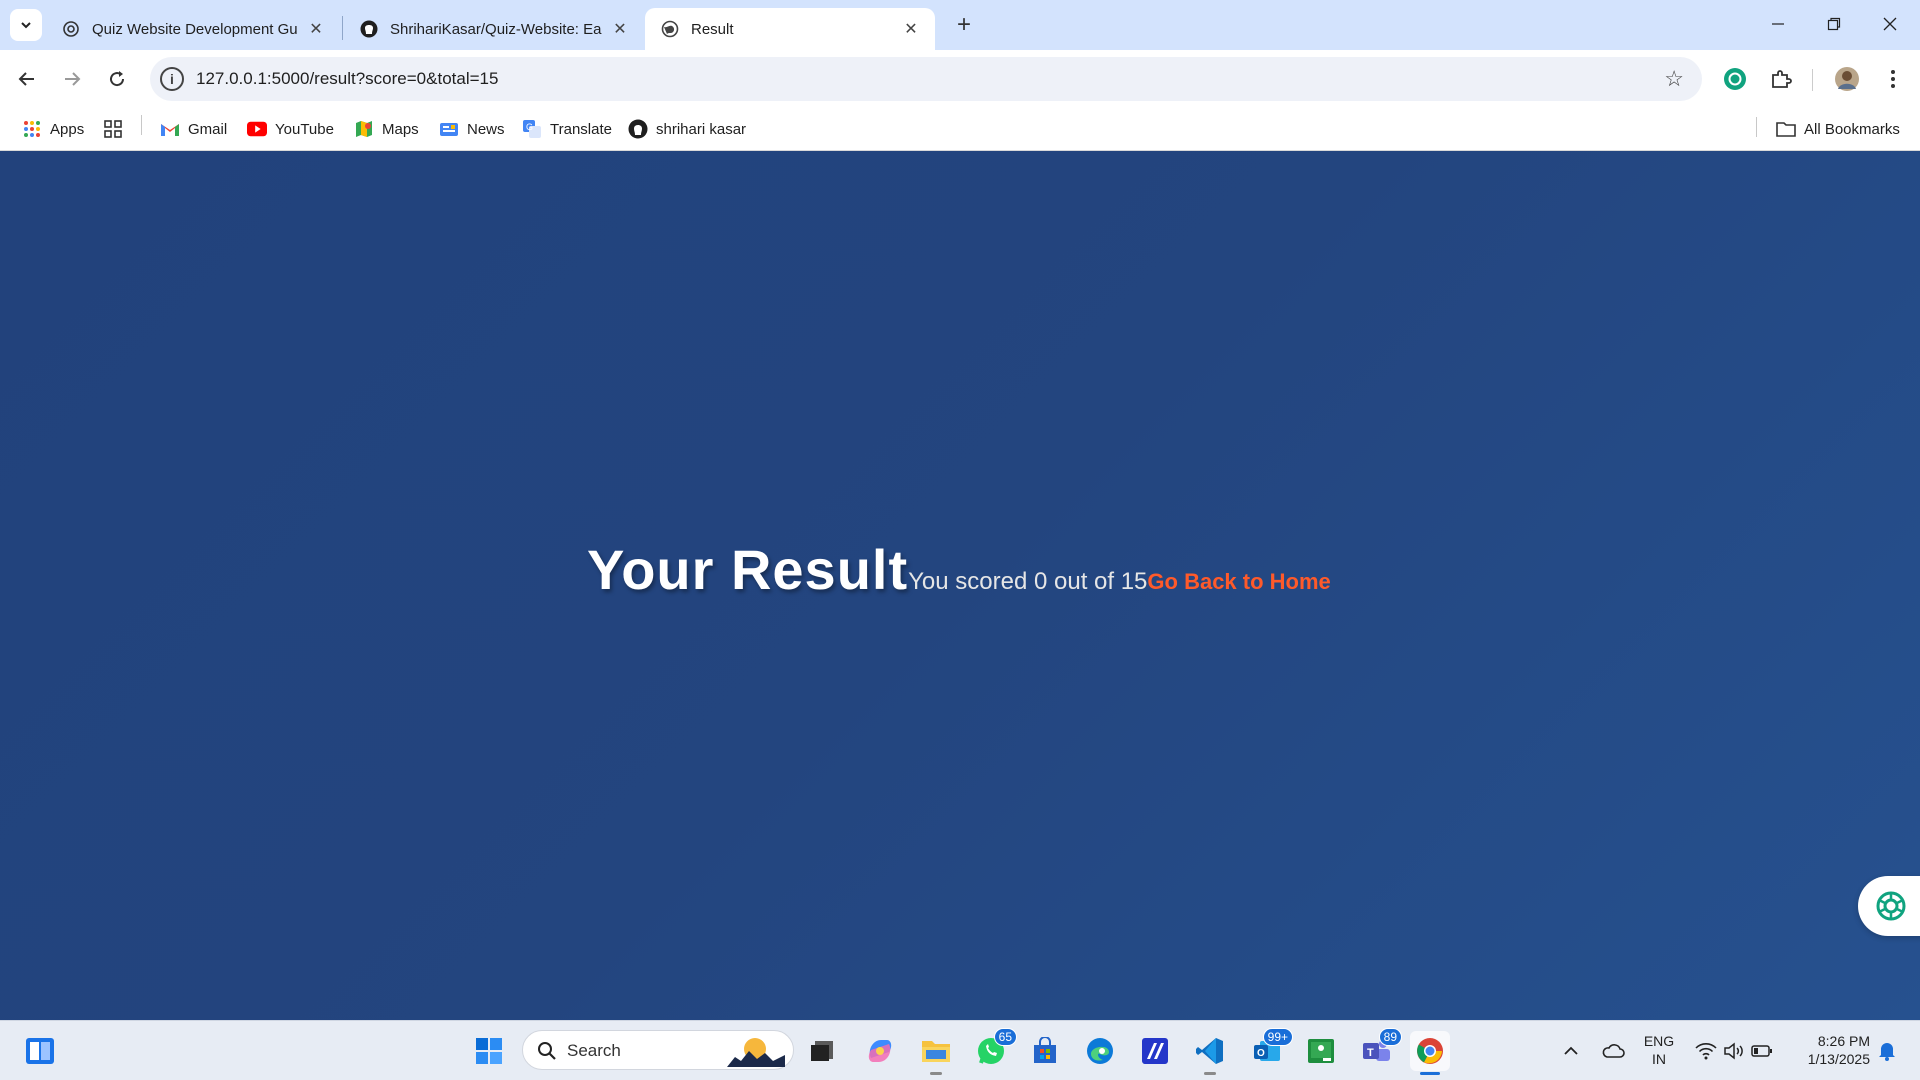 The height and width of the screenshot is (1080, 1920). Describe the element at coordinates (1571, 1051) in the screenshot. I see `show-hidden-icons-button` at that location.